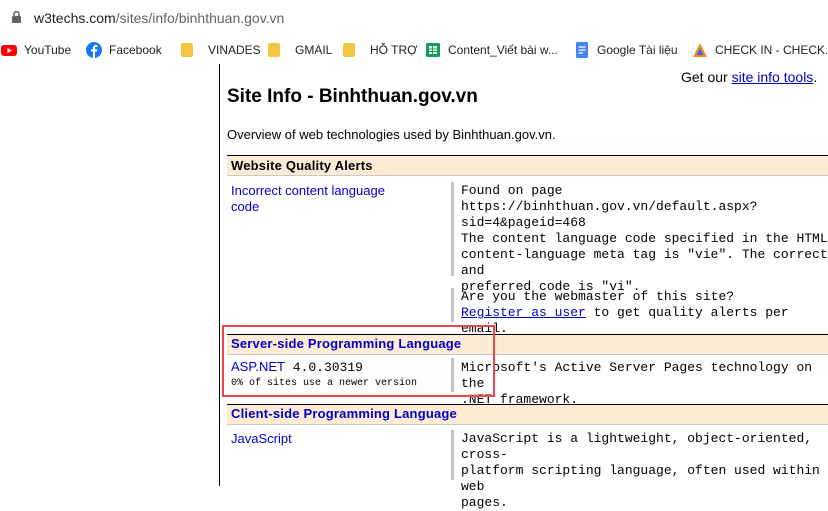 This screenshot has width=828, height=511. What do you see at coordinates (352, 96) in the screenshot?
I see `page-title: Site Info - Binhthuan.gov.vn` at bounding box center [352, 96].